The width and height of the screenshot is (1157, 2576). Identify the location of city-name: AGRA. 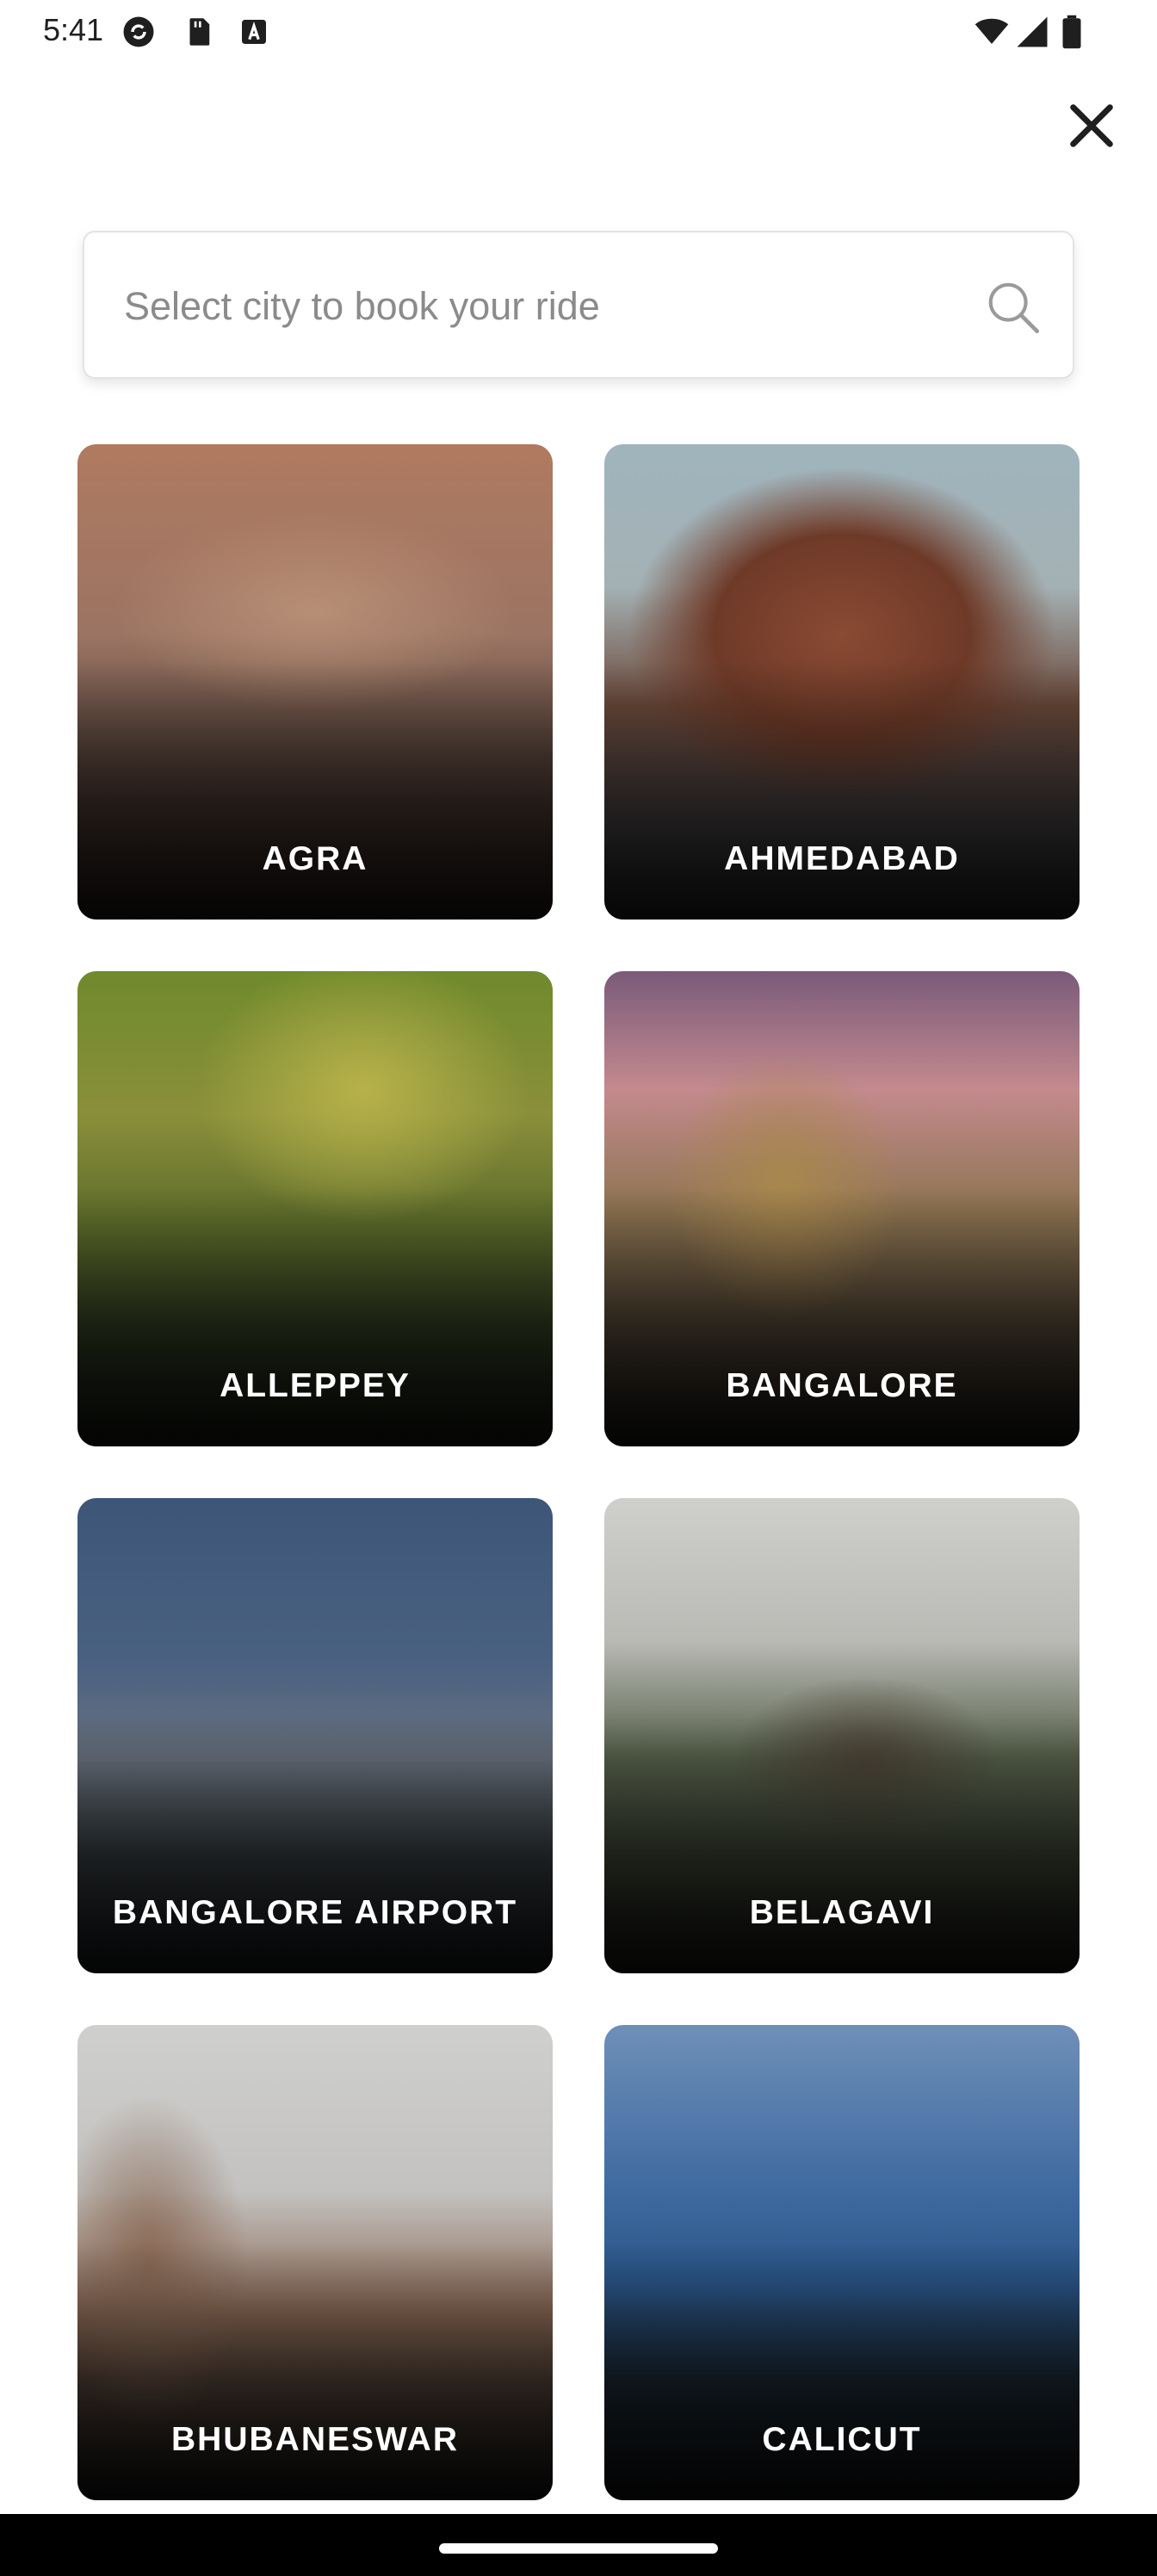
(315, 859).